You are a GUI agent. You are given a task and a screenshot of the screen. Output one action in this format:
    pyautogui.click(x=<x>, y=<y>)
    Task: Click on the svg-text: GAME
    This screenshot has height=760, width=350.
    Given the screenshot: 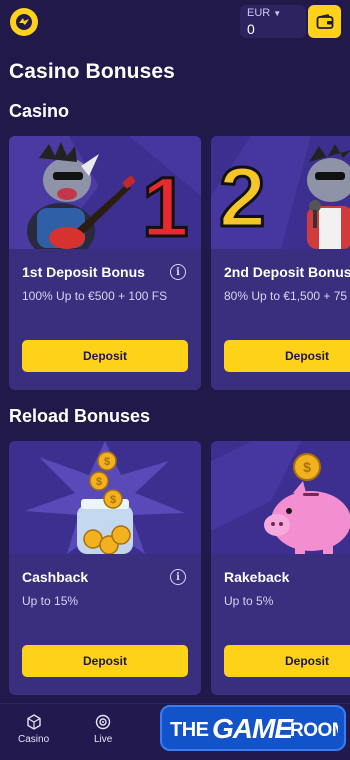 What is the action you would take?
    pyautogui.click(x=253, y=728)
    